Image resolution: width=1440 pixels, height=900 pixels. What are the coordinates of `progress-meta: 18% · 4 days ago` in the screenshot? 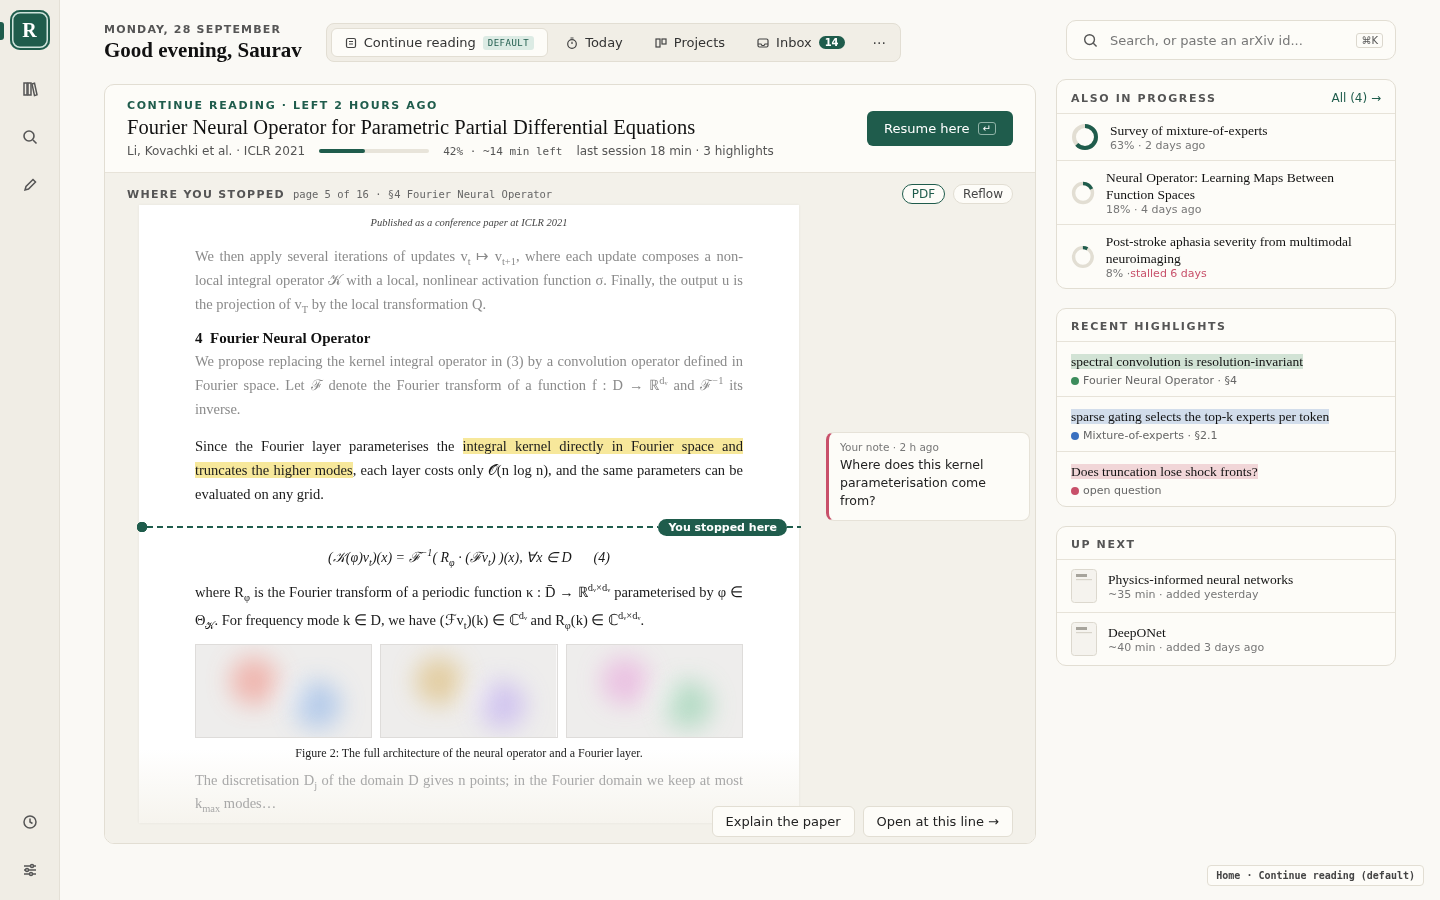 It's located at (1154, 209).